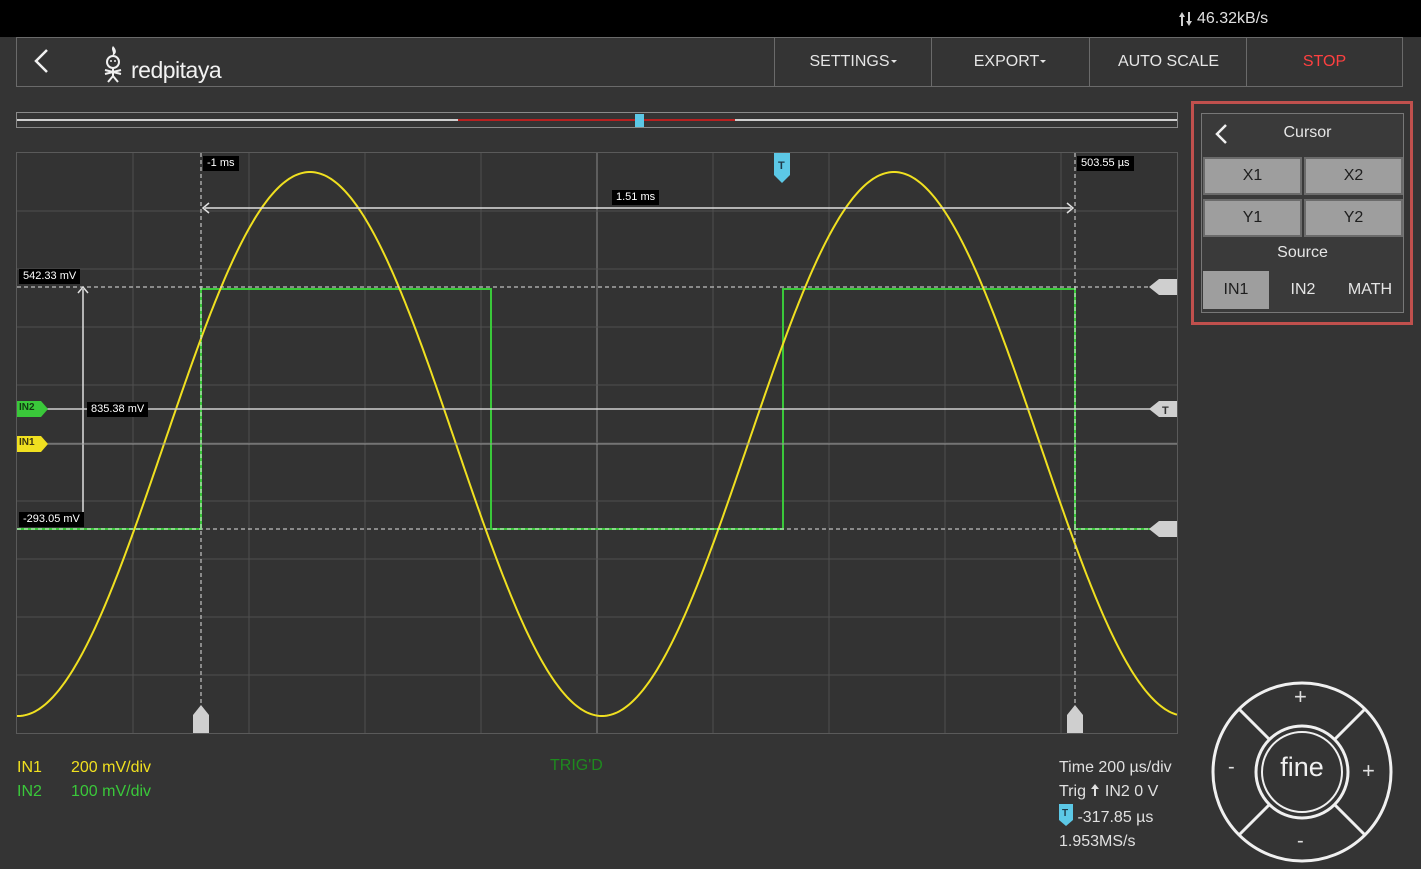 The image size is (1421, 869). I want to click on dial-down-minus-button: -, so click(1300, 841).